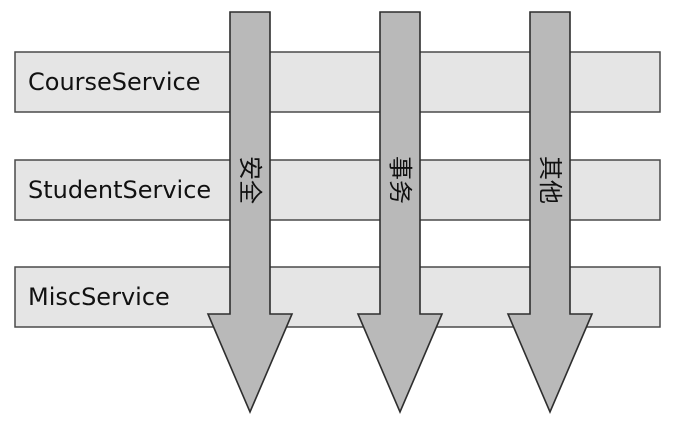 The image size is (680, 430). I want to click on aspect-label-security: 安全, so click(250, 180).